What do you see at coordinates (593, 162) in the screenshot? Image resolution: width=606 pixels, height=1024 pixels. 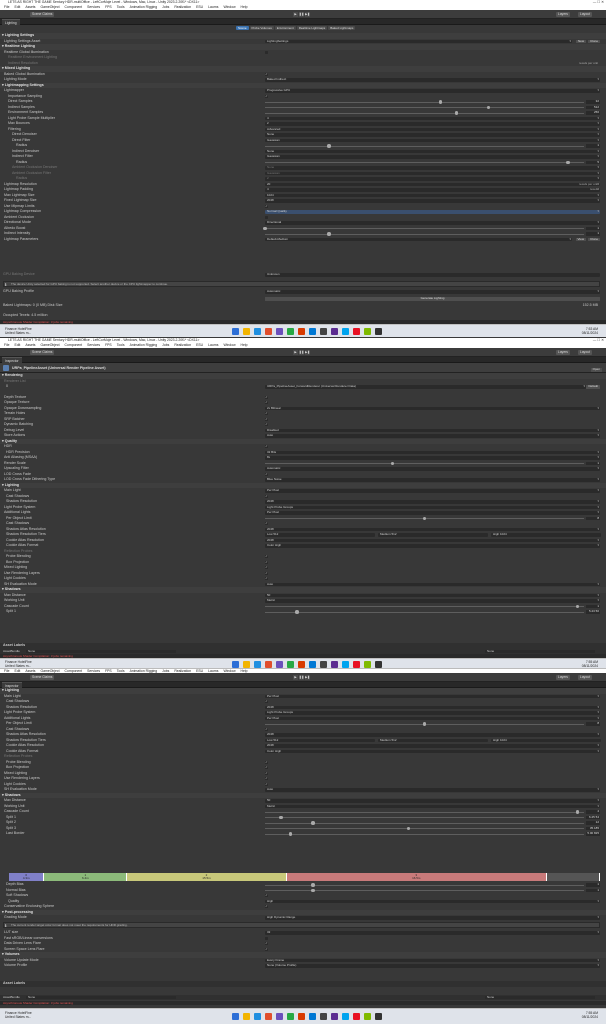 I see `slider-value-radius: 5` at bounding box center [593, 162].